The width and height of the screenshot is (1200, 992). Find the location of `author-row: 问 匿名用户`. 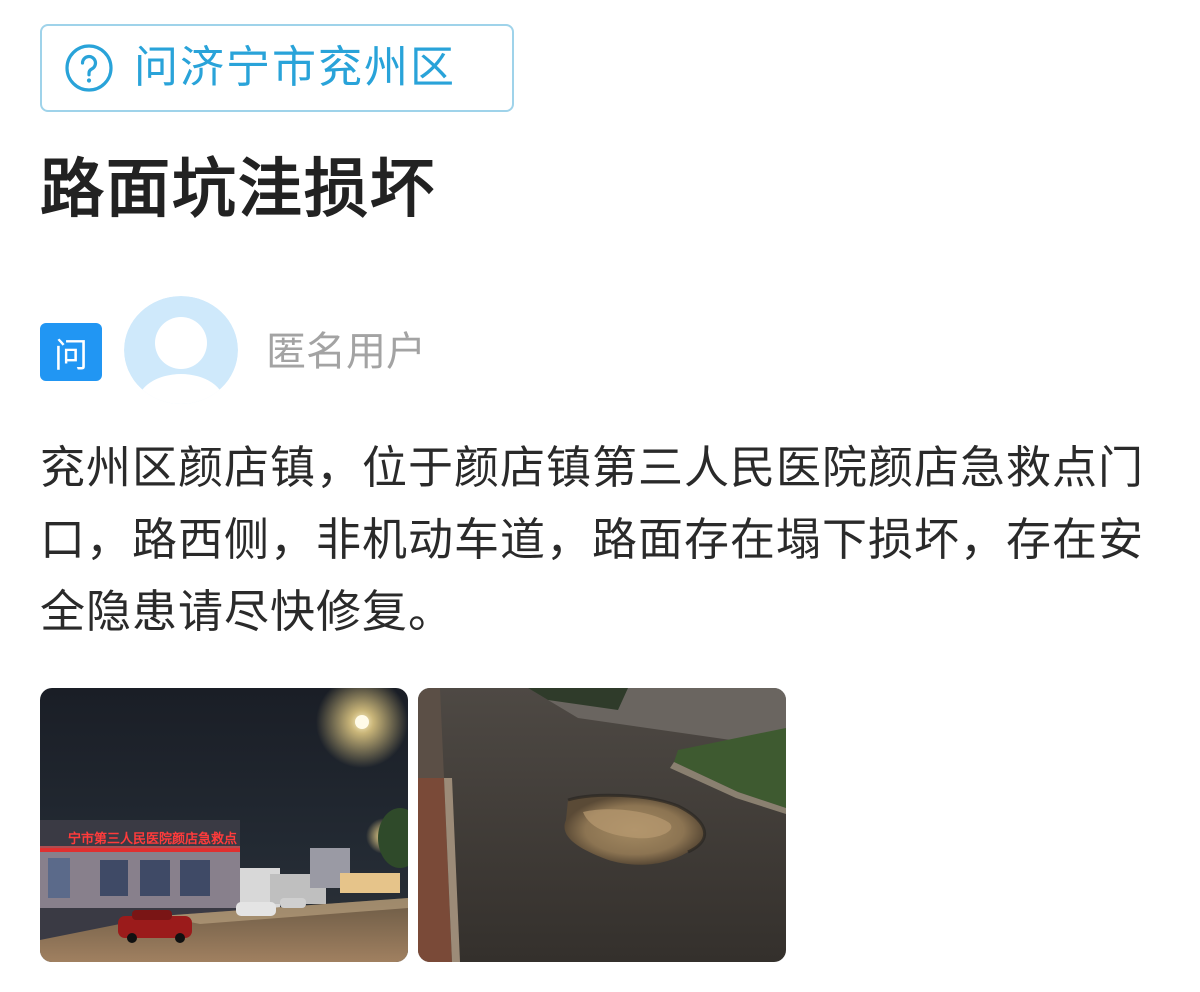

author-row: 问 匿名用户 is located at coordinates (390, 351).